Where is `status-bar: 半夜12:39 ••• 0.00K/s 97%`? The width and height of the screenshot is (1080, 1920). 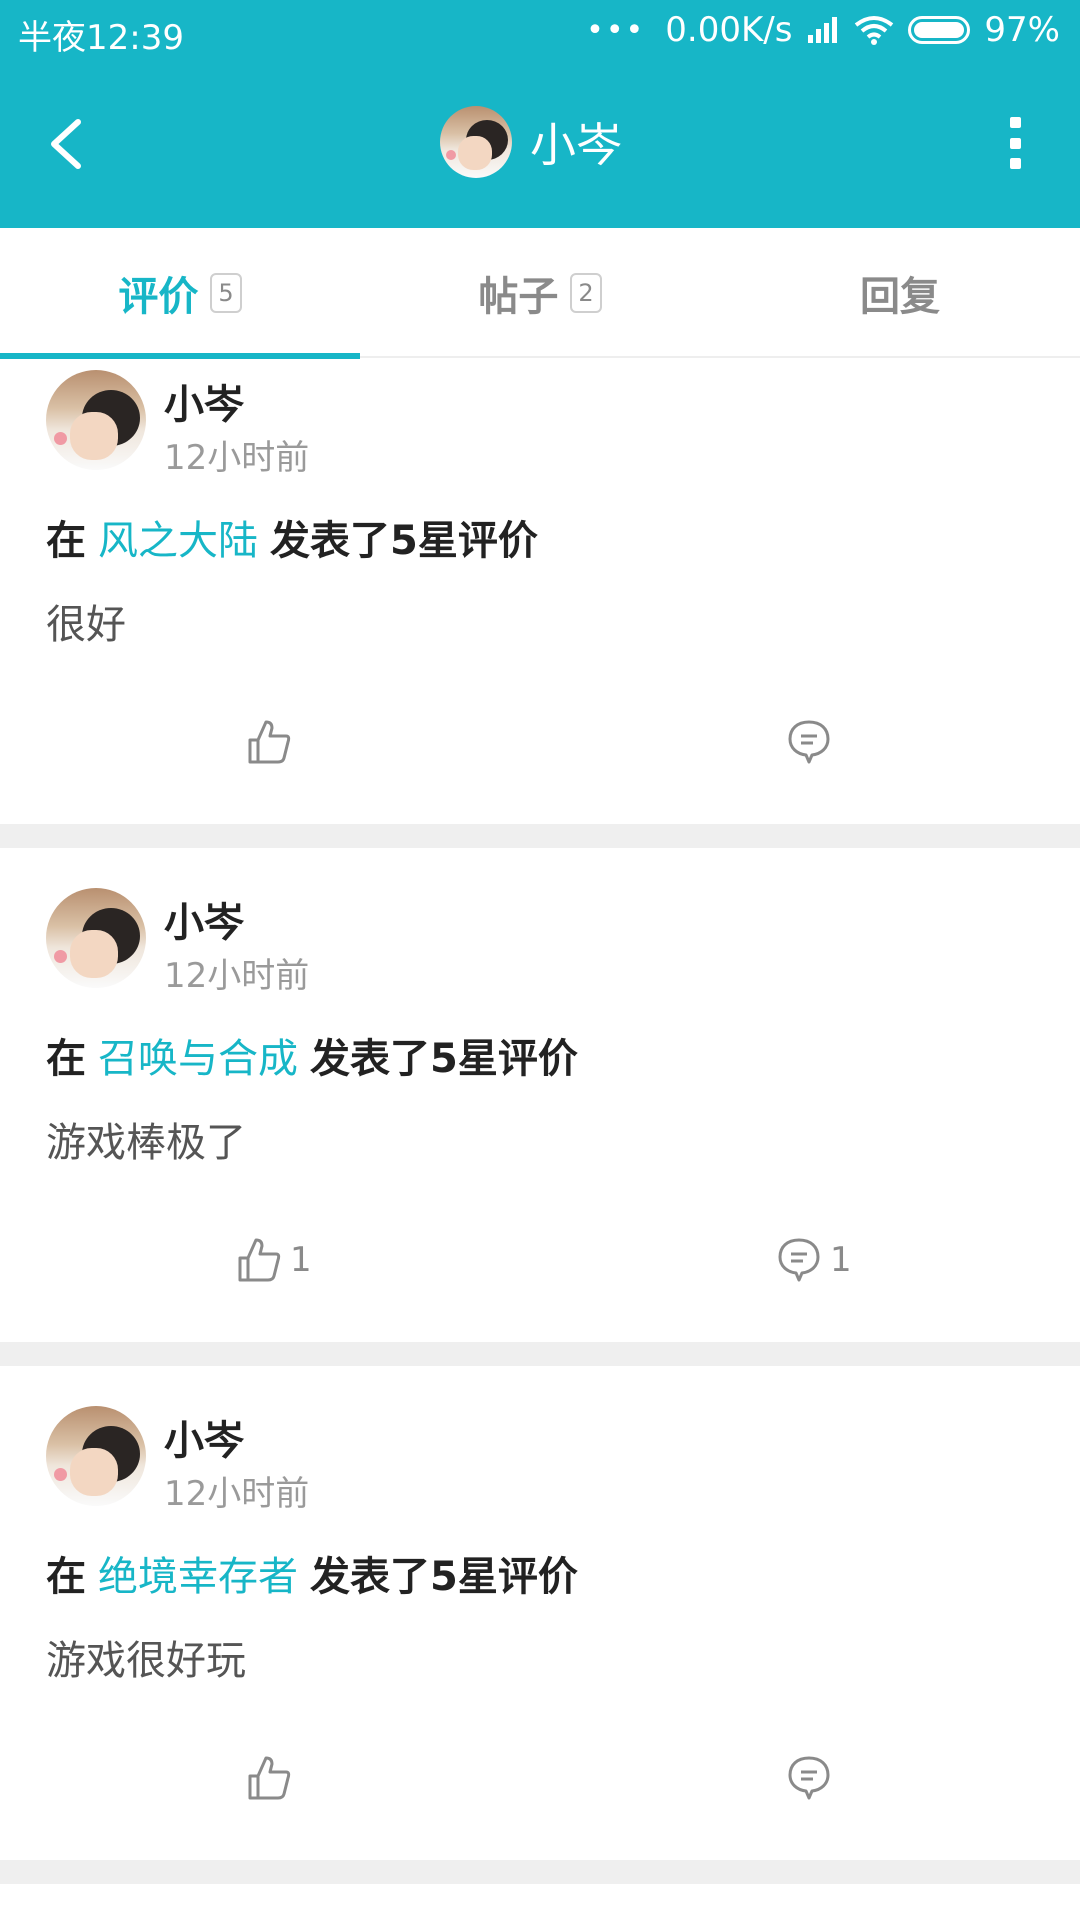 status-bar: 半夜12:39 ••• 0.00K/s 97% is located at coordinates (540, 31).